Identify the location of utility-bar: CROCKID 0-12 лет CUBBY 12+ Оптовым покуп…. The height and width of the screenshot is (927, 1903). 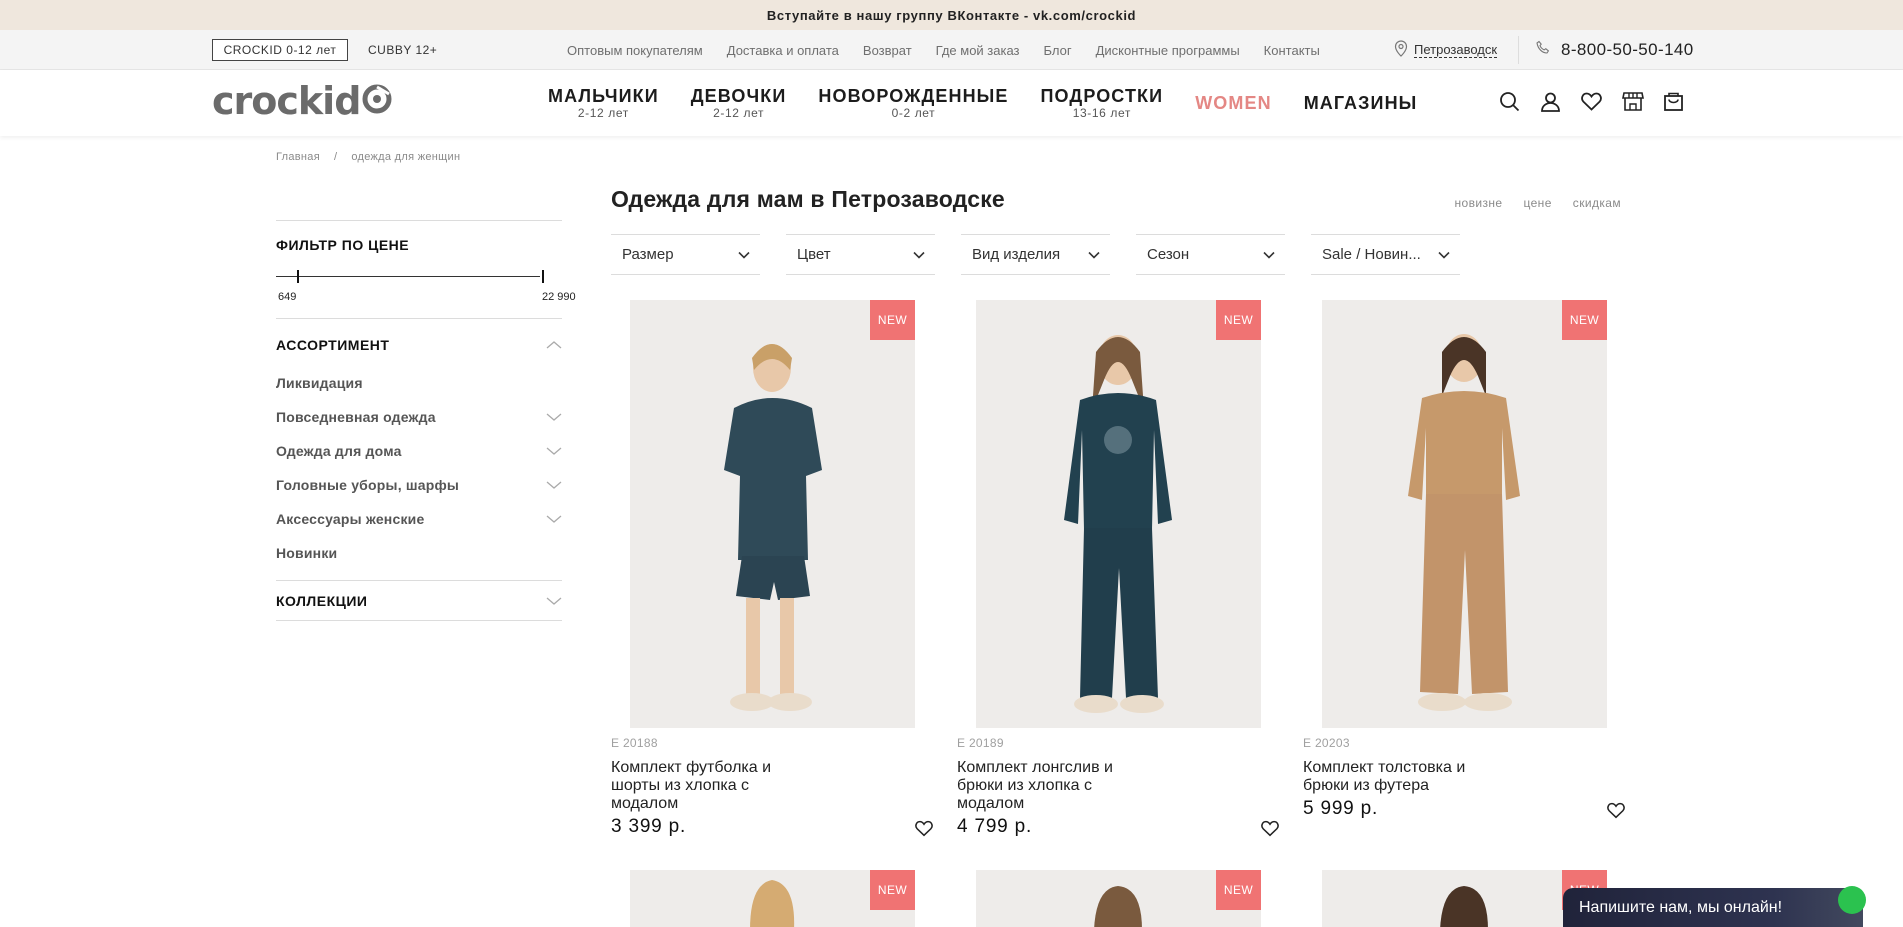
(951, 50).